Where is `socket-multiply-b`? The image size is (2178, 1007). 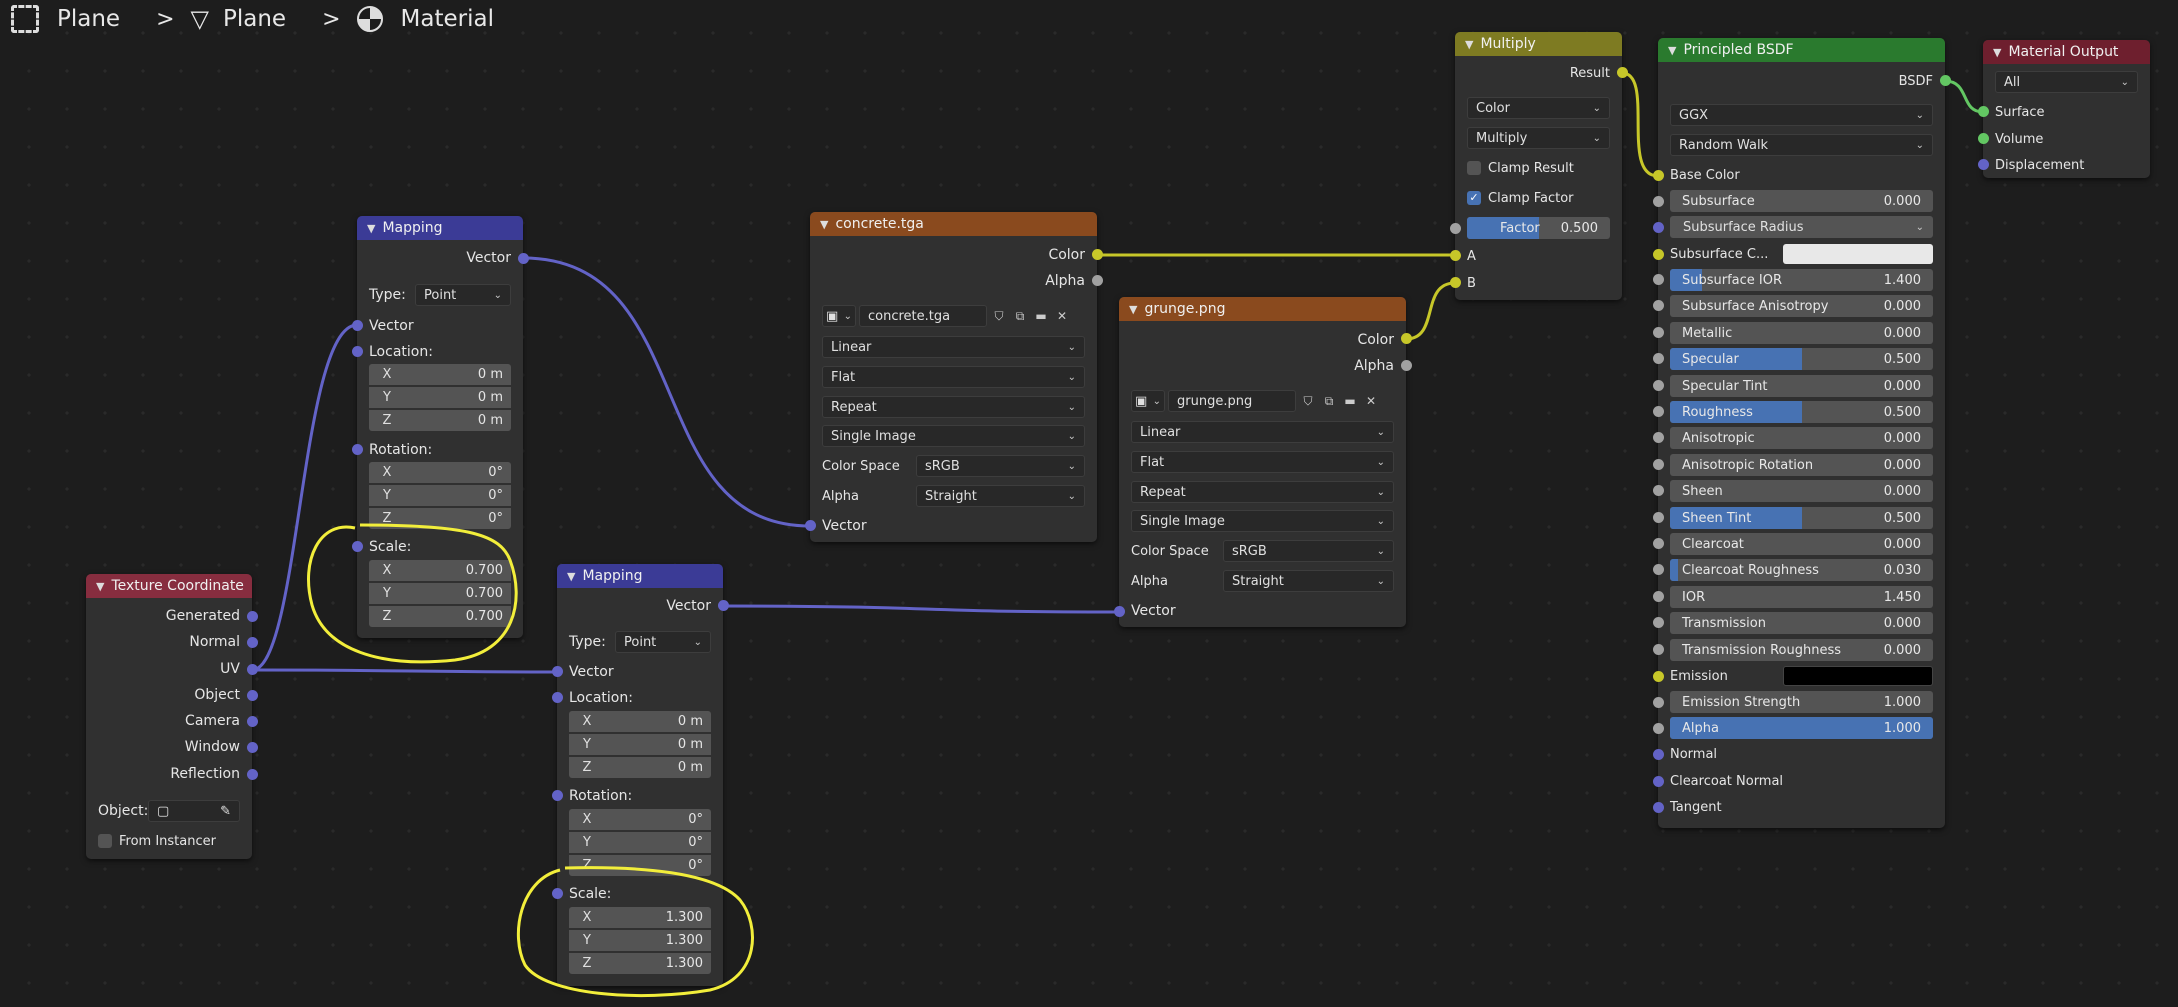
socket-multiply-b is located at coordinates (1455, 282).